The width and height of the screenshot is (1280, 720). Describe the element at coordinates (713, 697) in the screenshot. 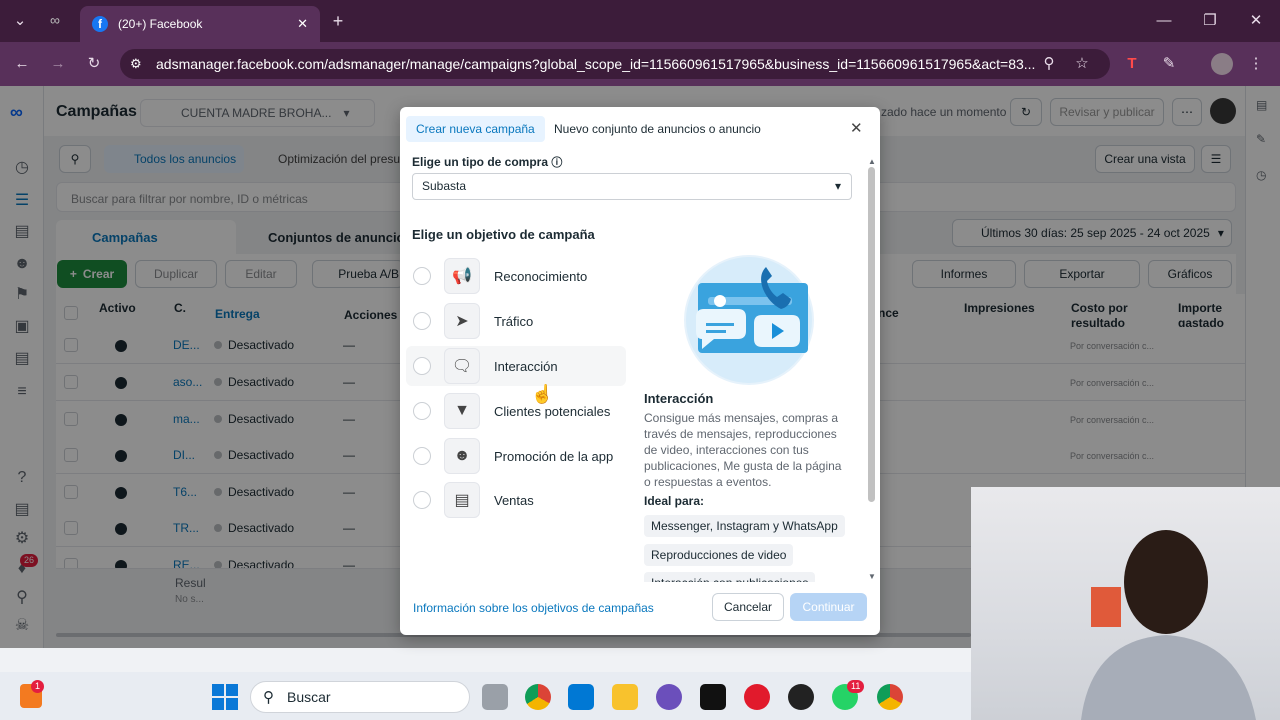

I see `capcut-icon` at that location.